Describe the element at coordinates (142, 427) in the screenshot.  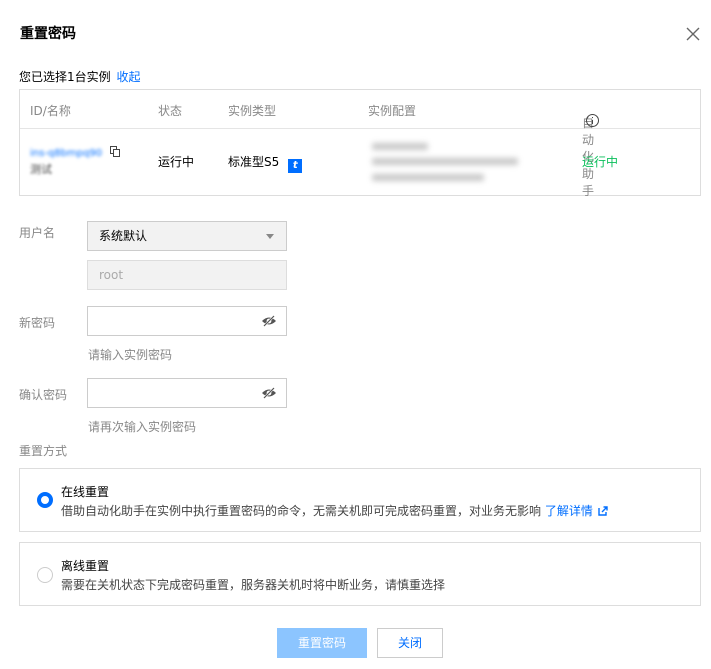
I see `confirm-password-hint: 请再次输入实例密码` at that location.